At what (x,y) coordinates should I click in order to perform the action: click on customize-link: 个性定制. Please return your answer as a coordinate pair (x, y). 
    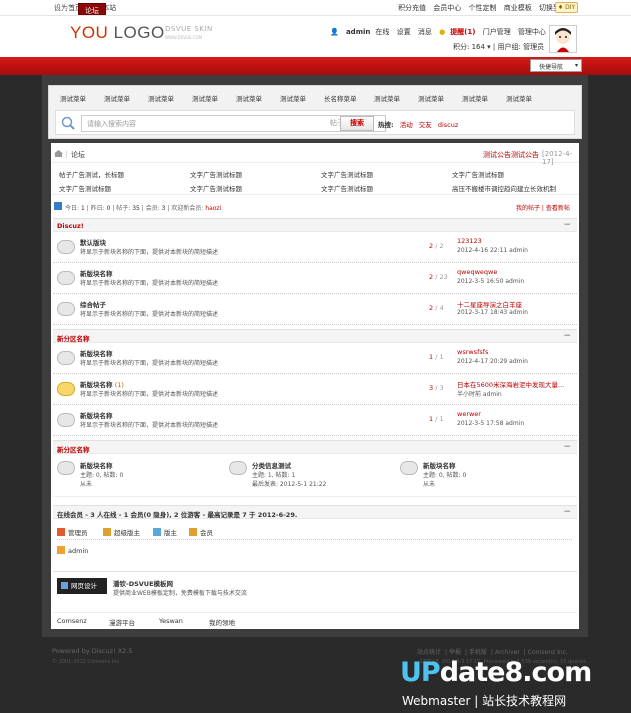
    Looking at the image, I should click on (483, 8).